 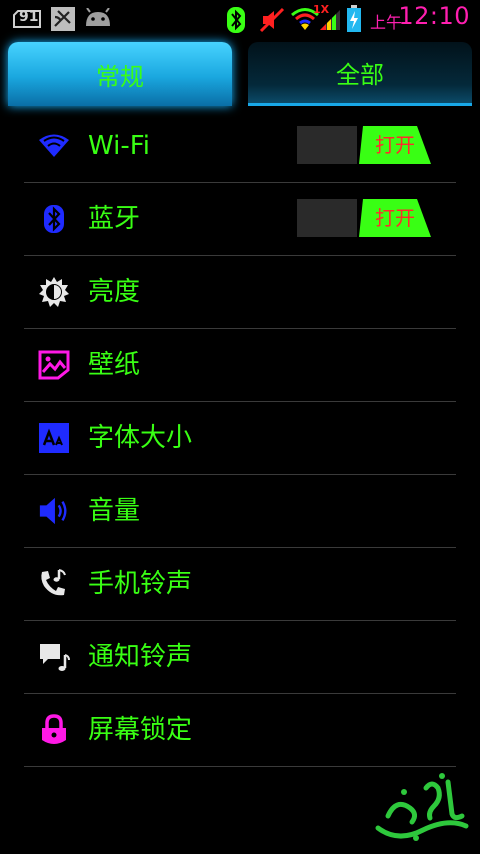 I want to click on watermark-logo, so click(x=422, y=808).